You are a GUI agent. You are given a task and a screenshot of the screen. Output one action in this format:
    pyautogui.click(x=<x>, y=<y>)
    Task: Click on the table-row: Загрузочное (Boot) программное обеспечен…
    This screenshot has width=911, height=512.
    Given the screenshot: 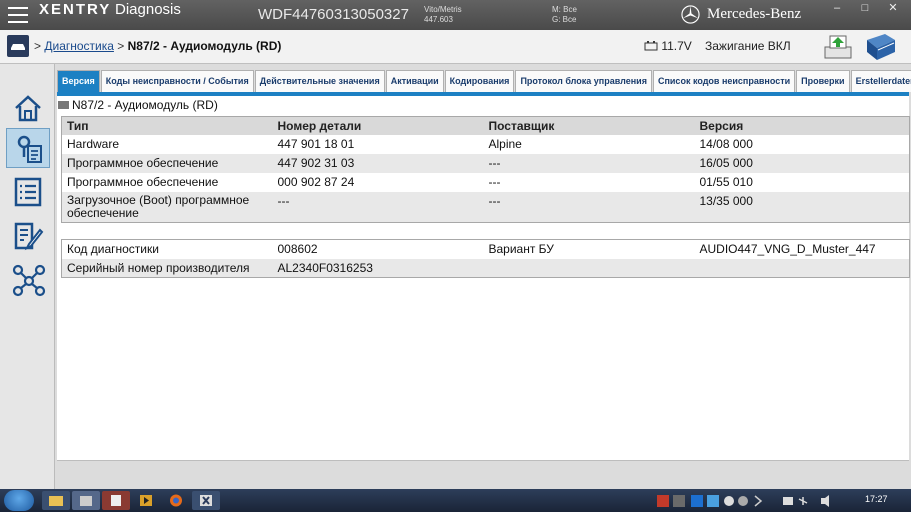 What is the action you would take?
    pyautogui.click(x=485, y=207)
    